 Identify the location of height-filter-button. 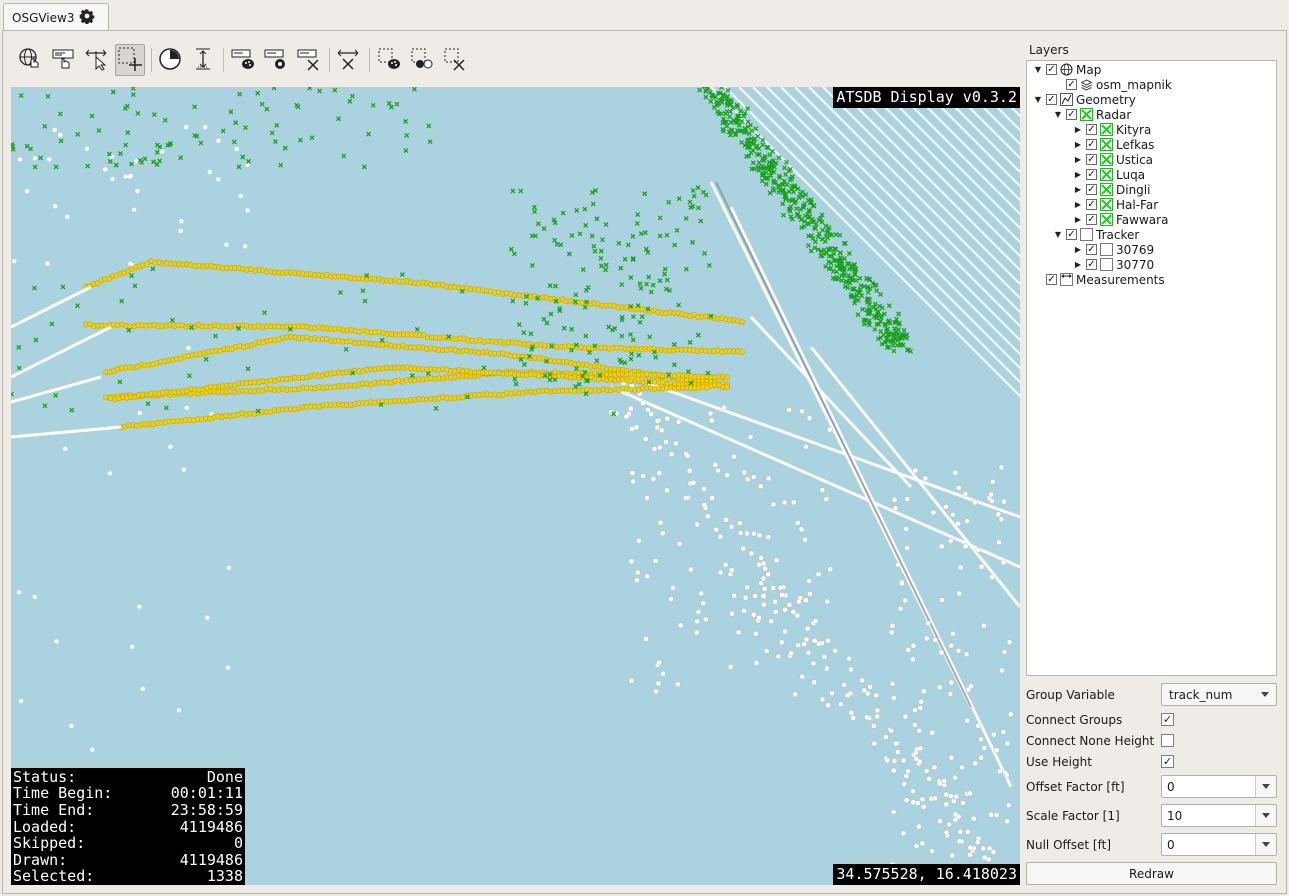
(203, 60).